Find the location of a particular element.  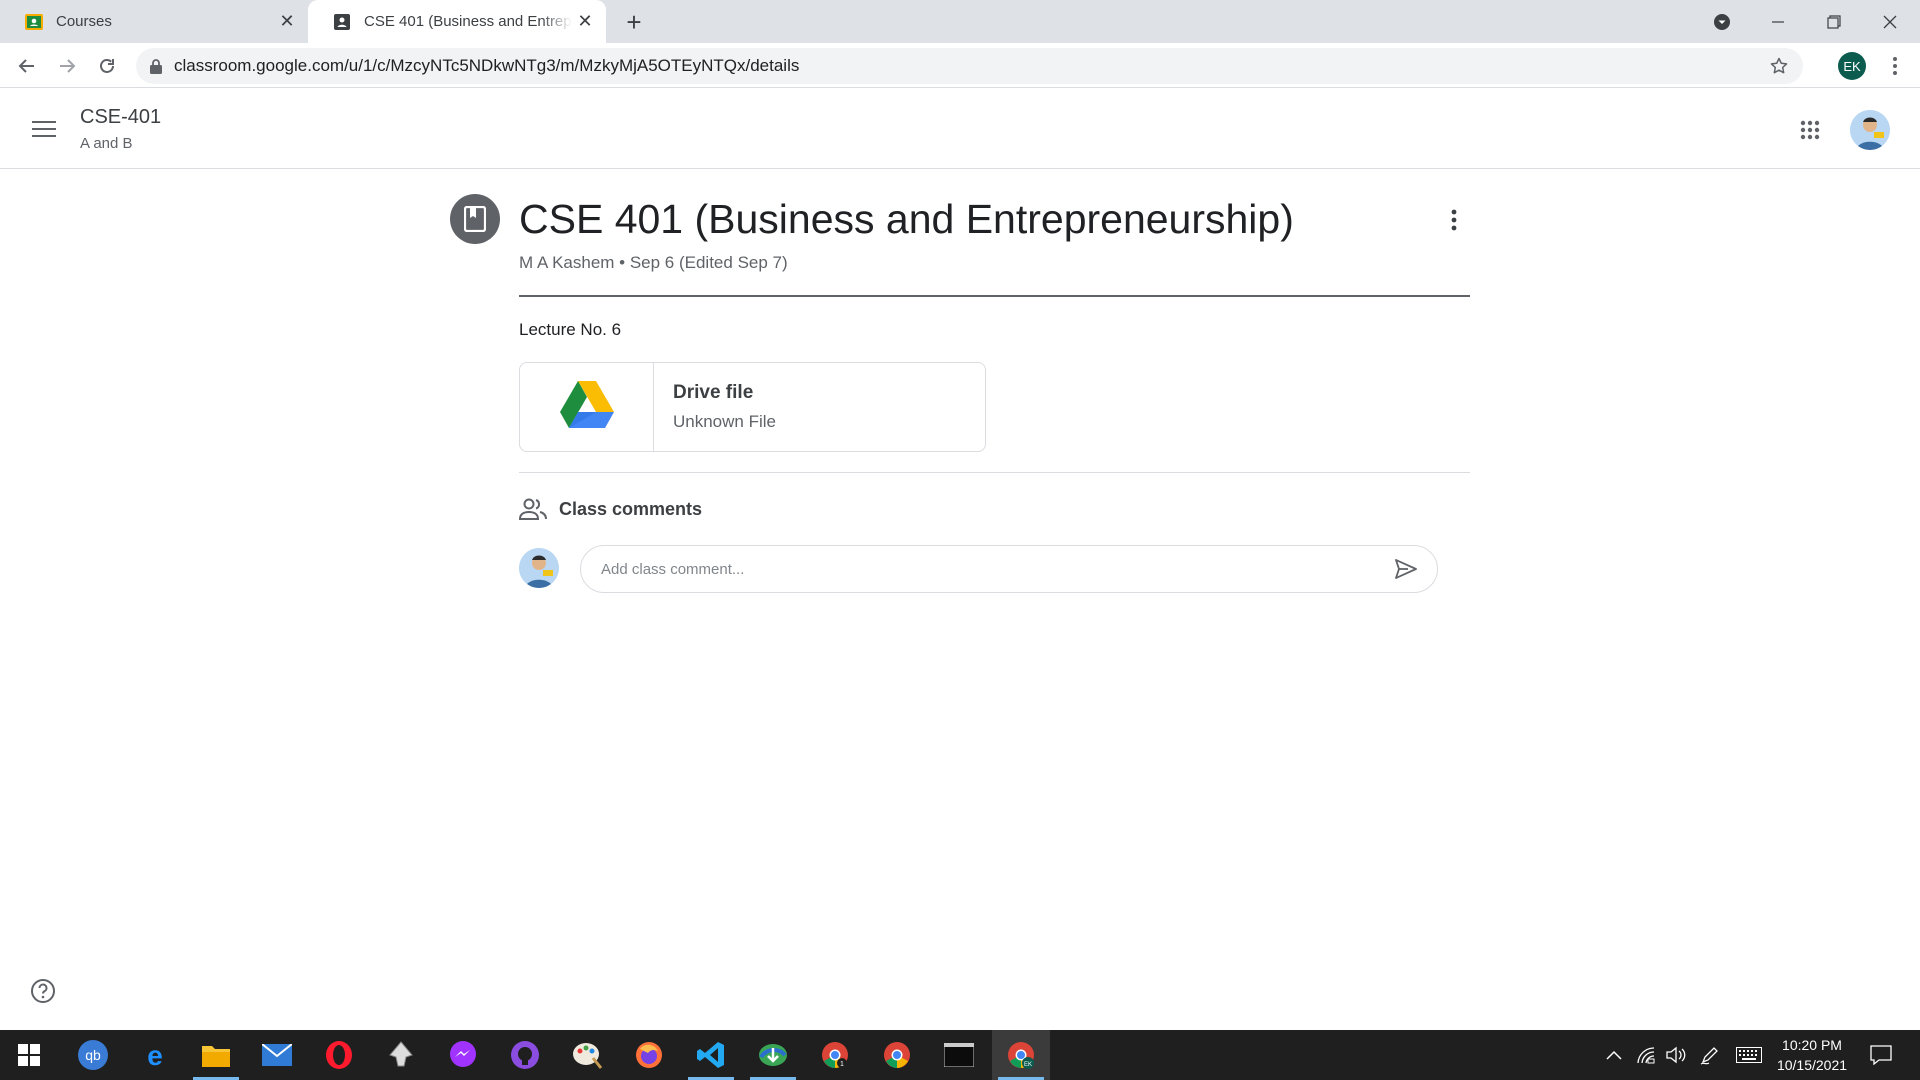

chrome-beta-icon: 1 is located at coordinates (835, 1055).